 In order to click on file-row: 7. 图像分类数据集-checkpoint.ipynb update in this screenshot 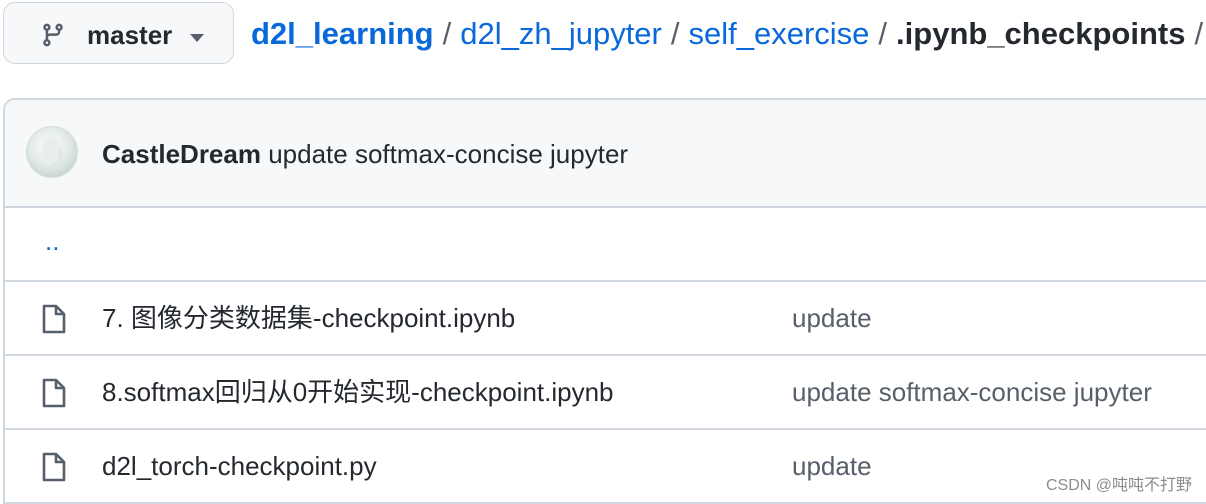, I will do `click(605, 319)`.